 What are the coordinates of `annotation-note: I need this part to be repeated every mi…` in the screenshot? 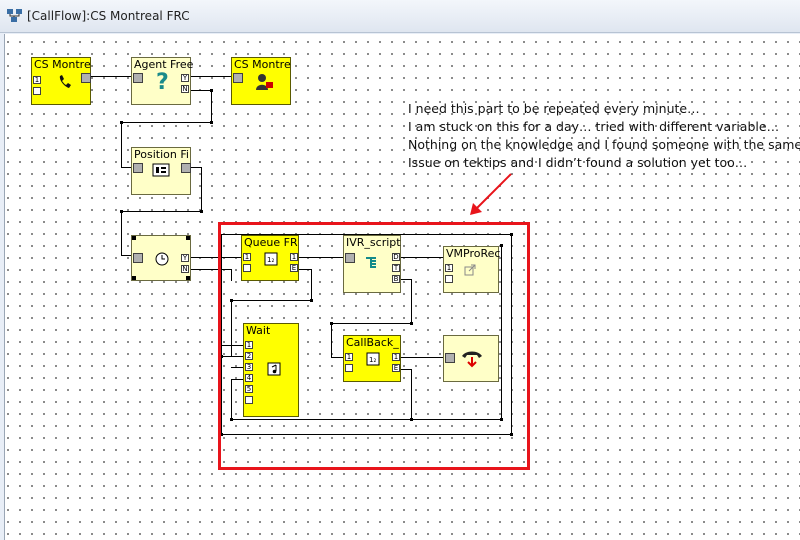 It's located at (604, 136).